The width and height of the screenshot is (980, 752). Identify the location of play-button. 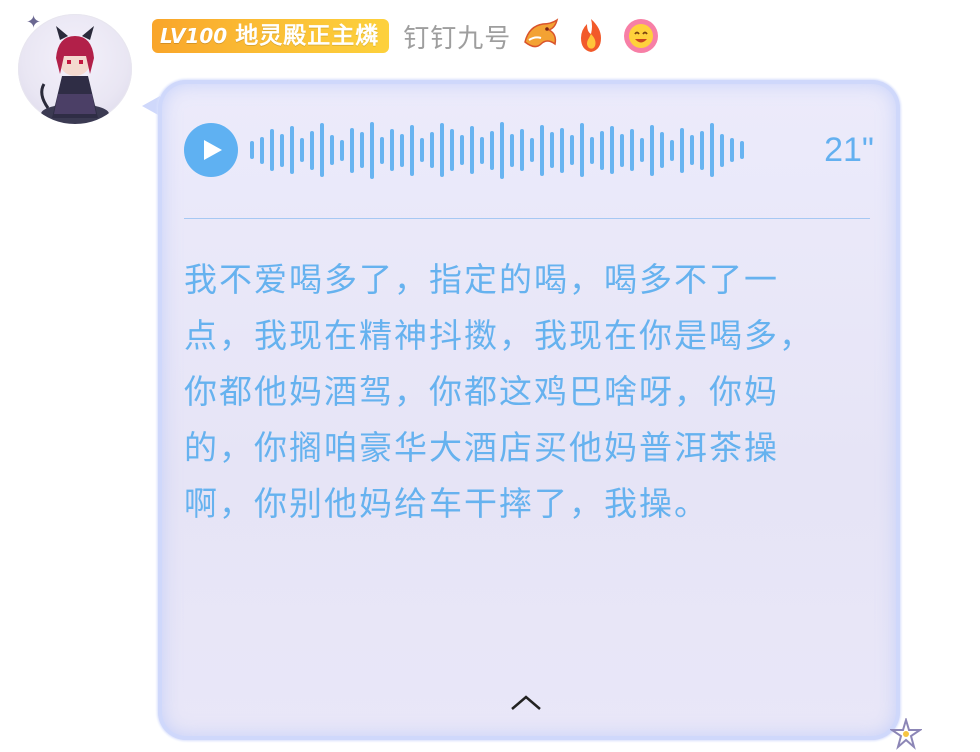
(211, 150).